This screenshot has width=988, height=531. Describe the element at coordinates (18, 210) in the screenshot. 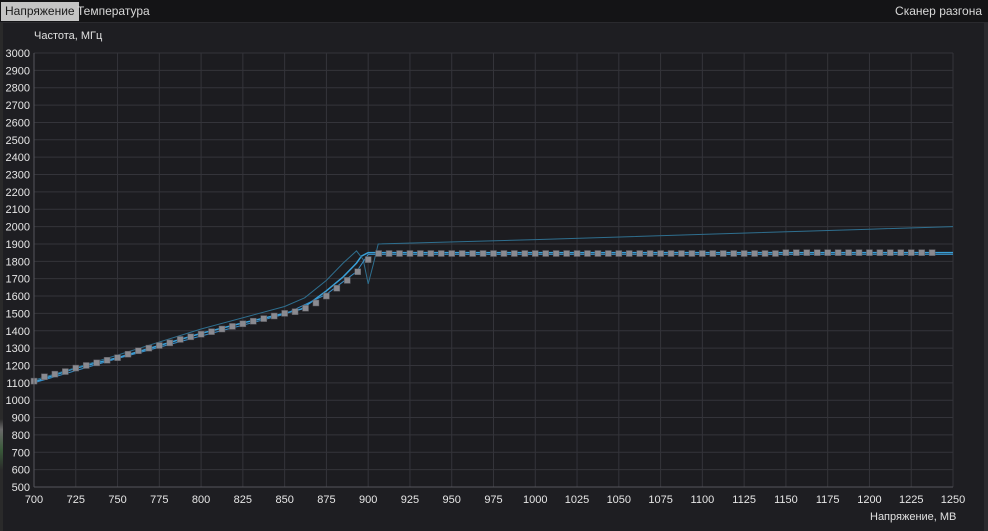

I see `y-tick-label: 2100` at that location.